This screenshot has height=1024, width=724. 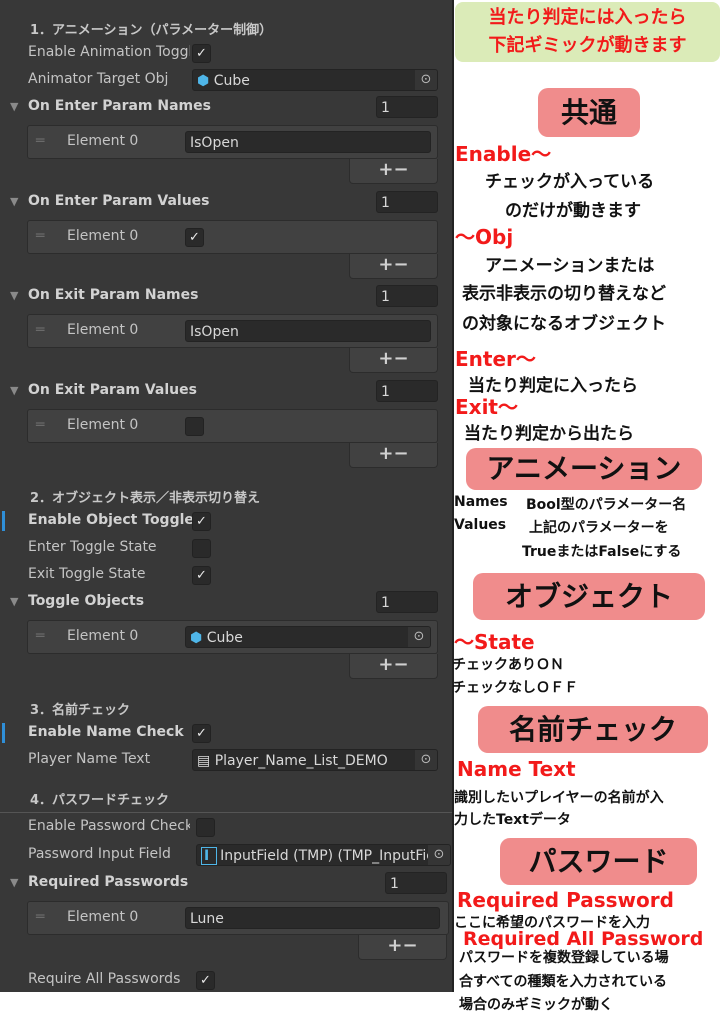 What do you see at coordinates (570, 266) in the screenshot?
I see `obj-desc: アニメーションまたは` at bounding box center [570, 266].